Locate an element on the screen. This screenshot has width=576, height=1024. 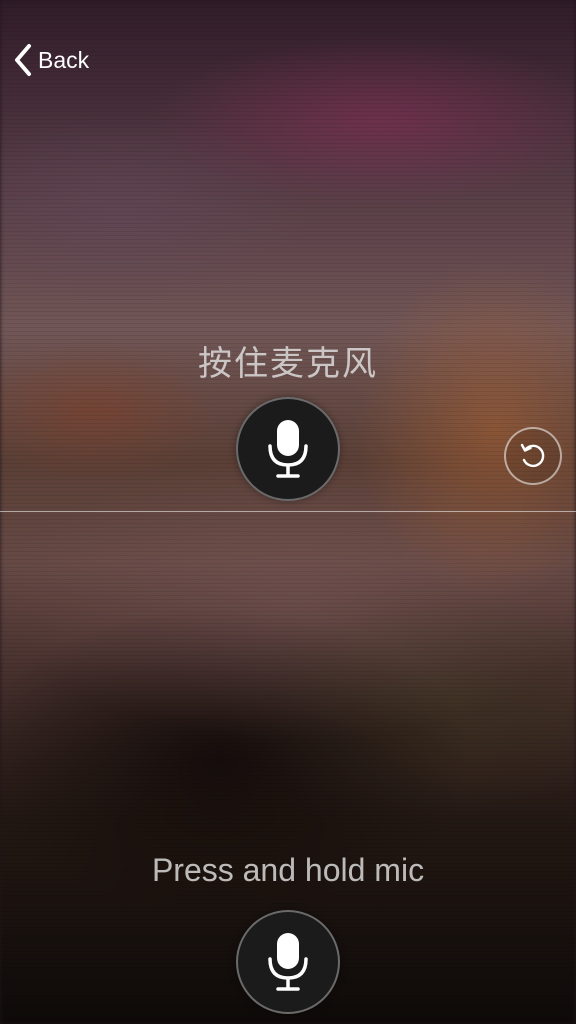
back-button: Back is located at coordinates (50, 60).